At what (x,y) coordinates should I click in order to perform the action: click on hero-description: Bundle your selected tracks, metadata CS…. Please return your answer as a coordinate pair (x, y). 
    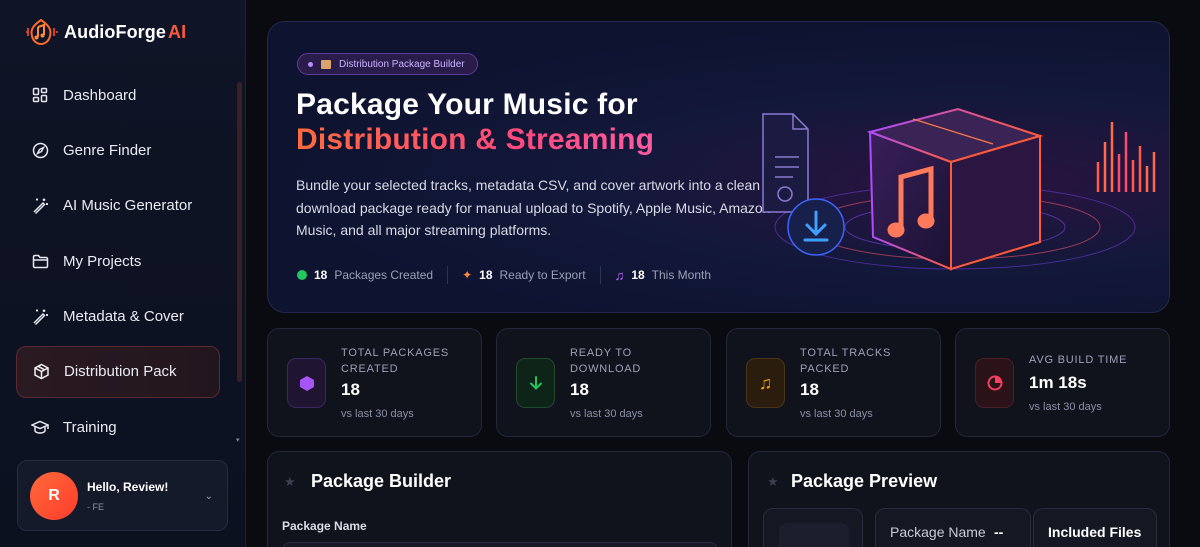
    Looking at the image, I should click on (533, 207).